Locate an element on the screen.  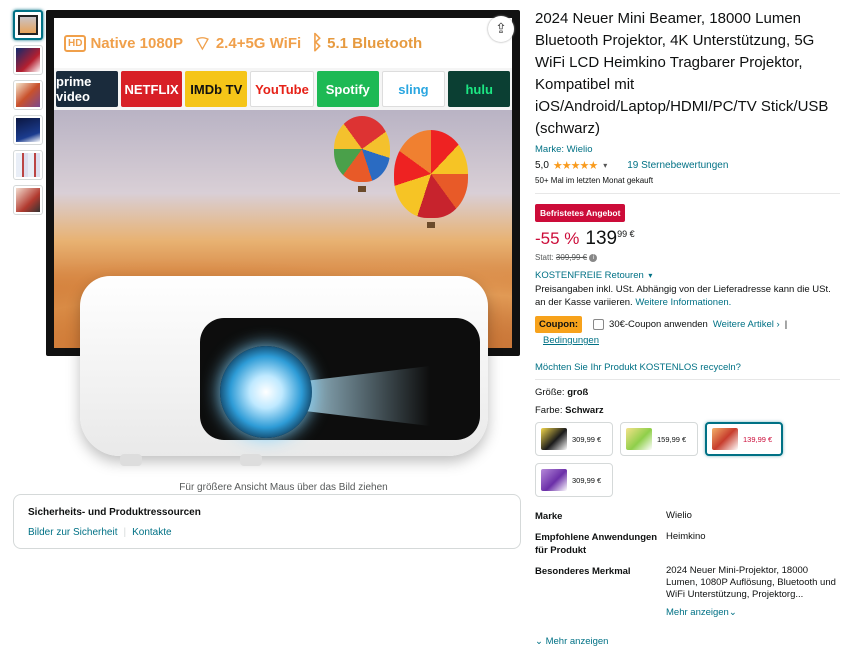
price-whole: 139 is located at coordinates (601, 238).